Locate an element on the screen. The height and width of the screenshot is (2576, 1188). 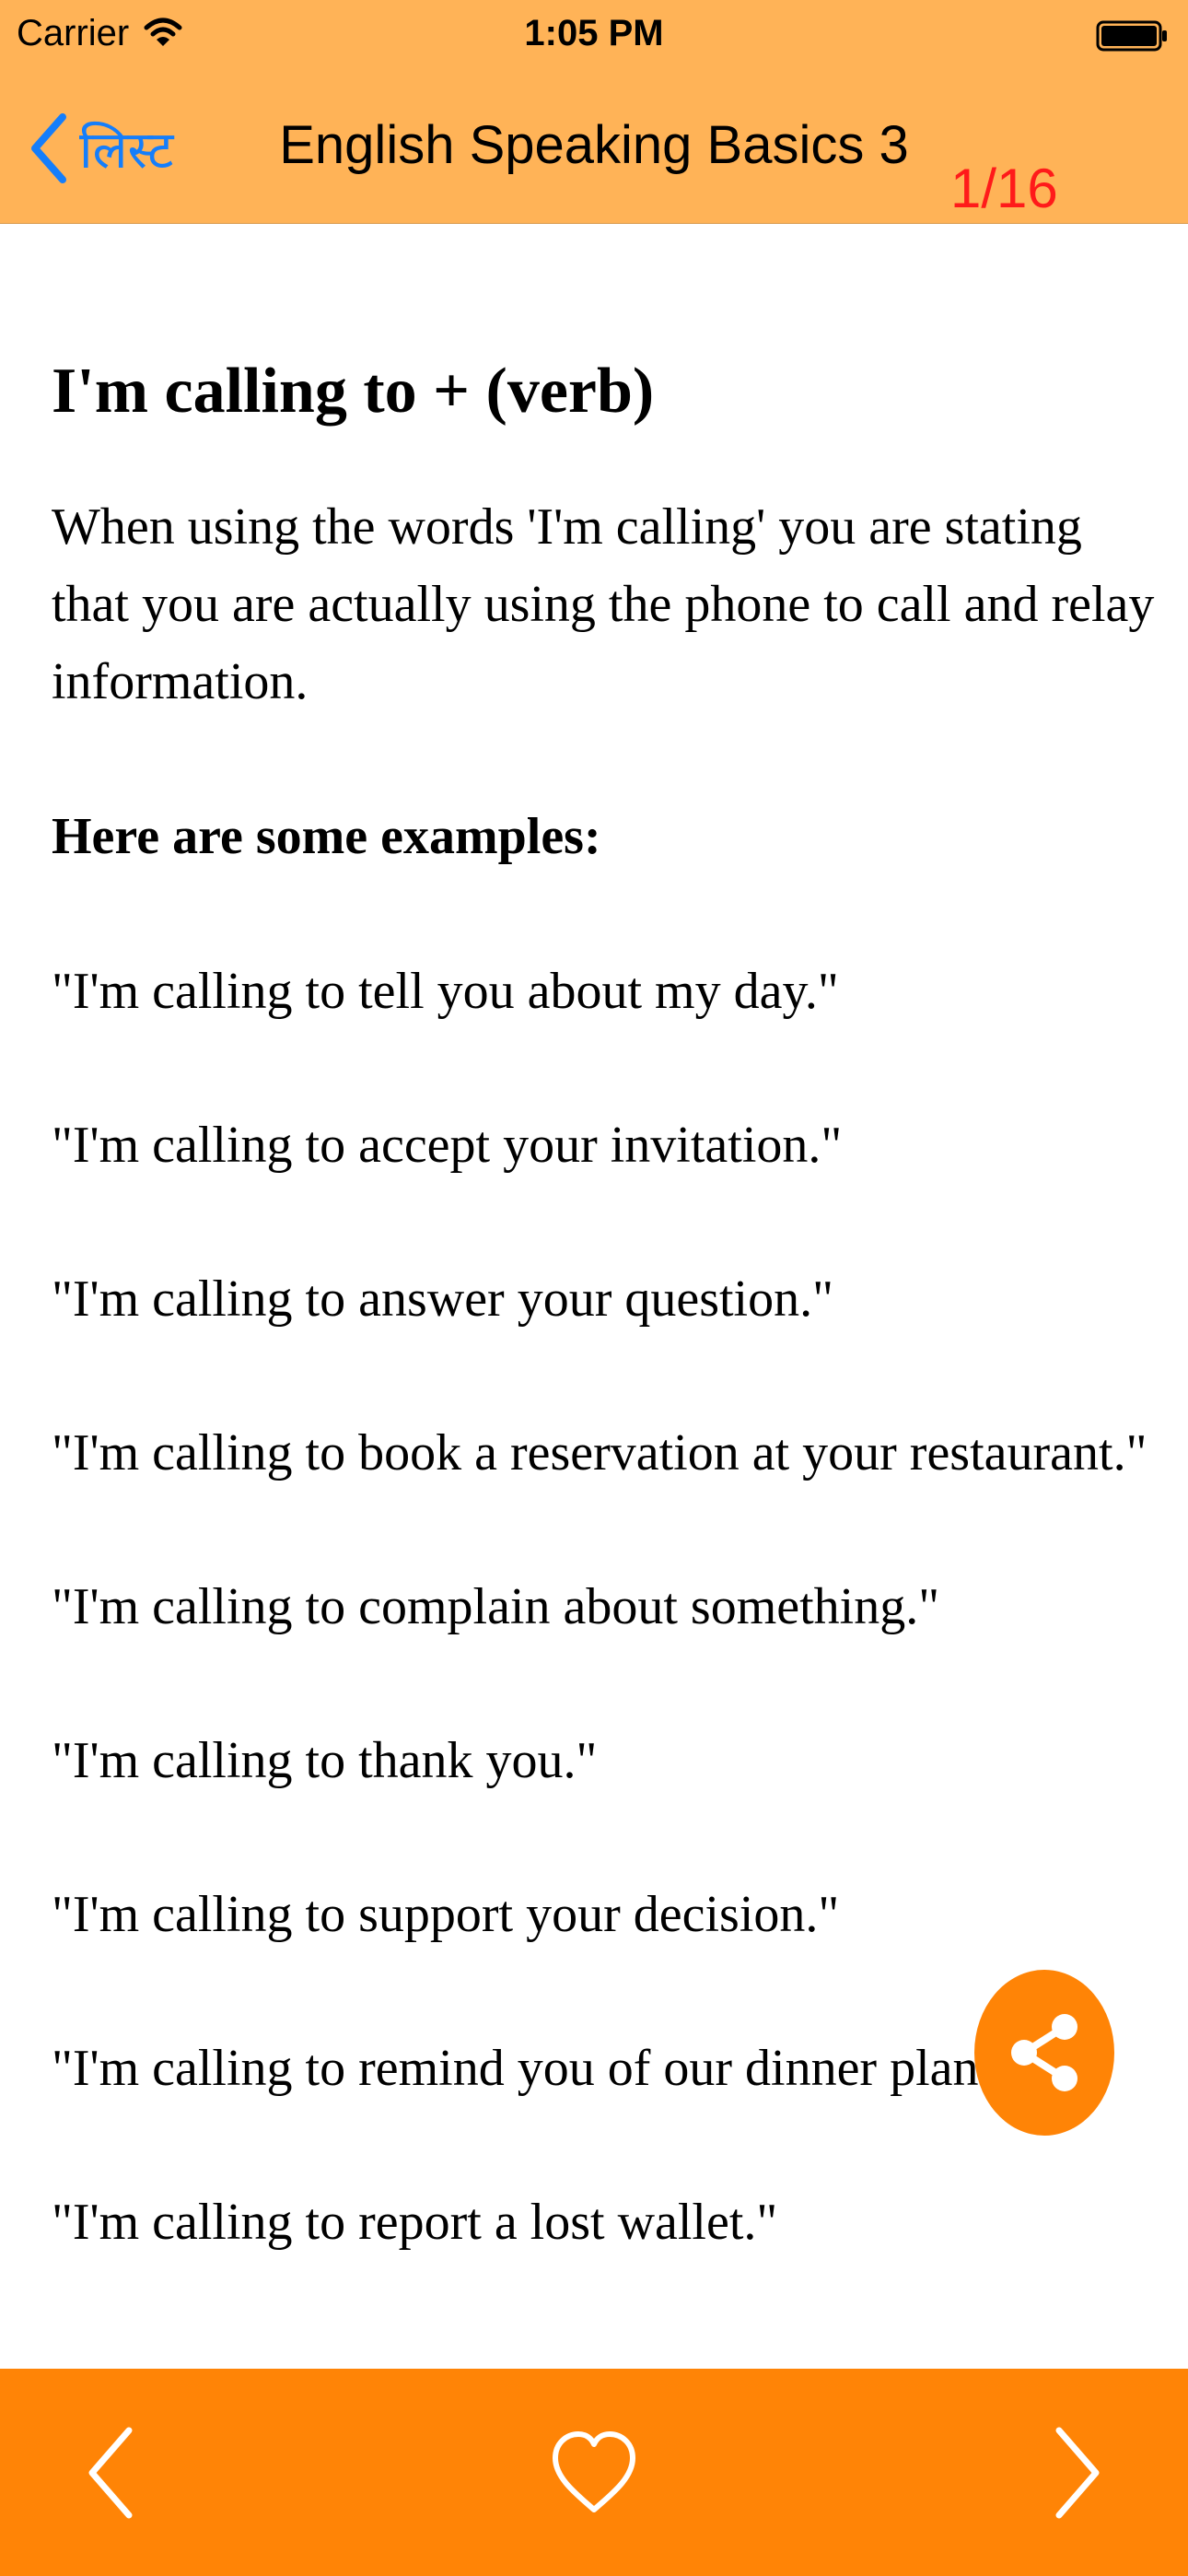
status-time: 1:05 PM is located at coordinates (594, 33).